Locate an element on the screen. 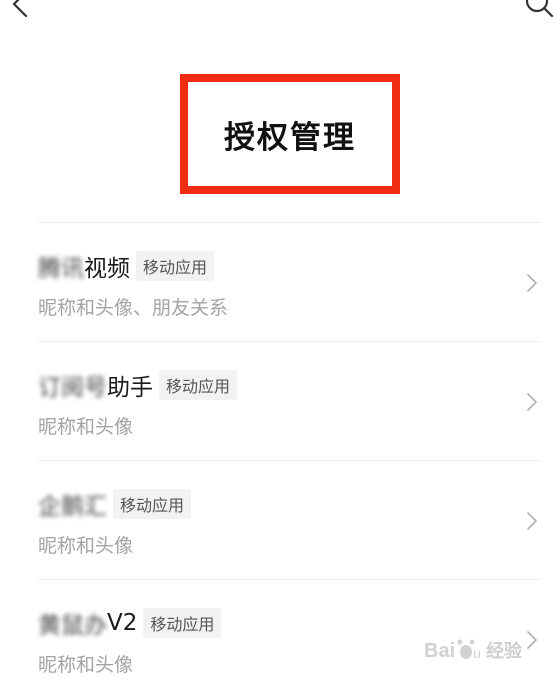 This screenshot has height=695, width=556. app-name-row: 企鹅汇 移动应用 is located at coordinates (115, 504).